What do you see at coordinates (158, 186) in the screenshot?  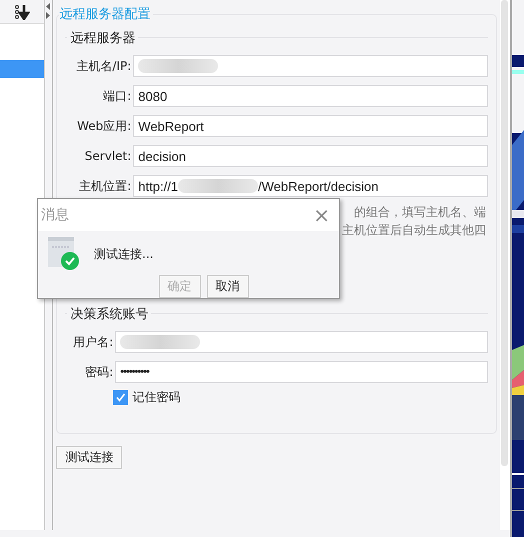 I see `field-value: http://1` at bounding box center [158, 186].